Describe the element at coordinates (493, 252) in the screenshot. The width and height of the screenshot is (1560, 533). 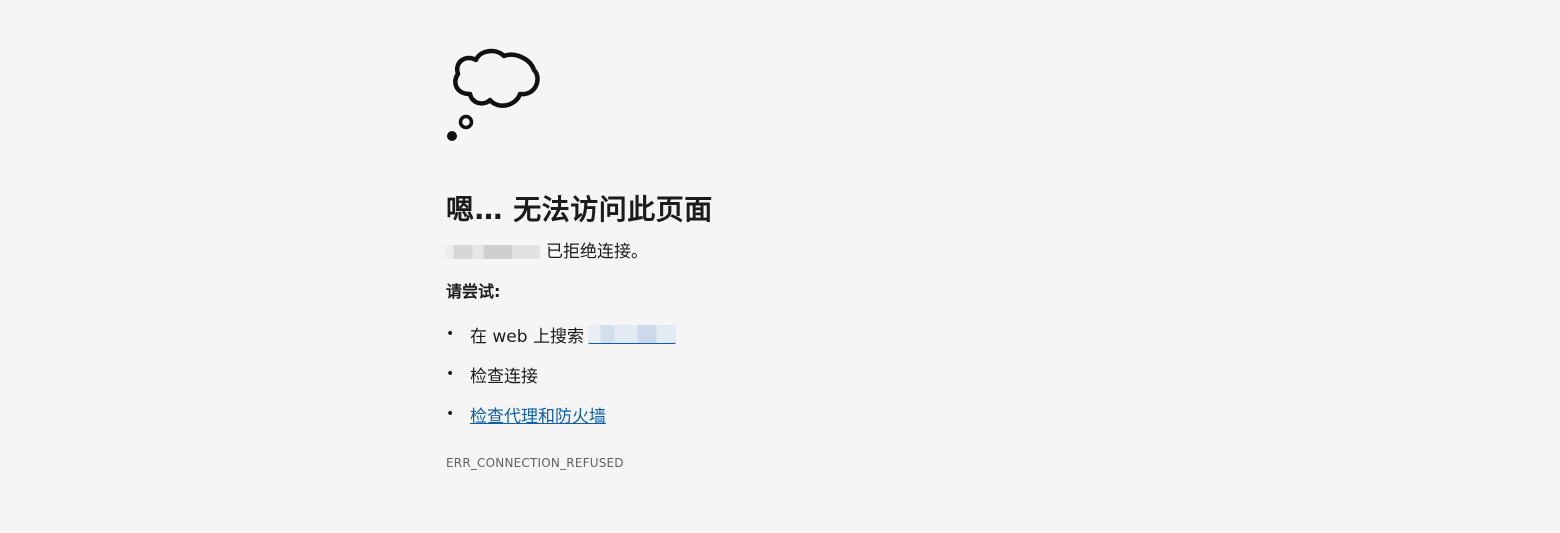
I see `redacted-hostname` at that location.